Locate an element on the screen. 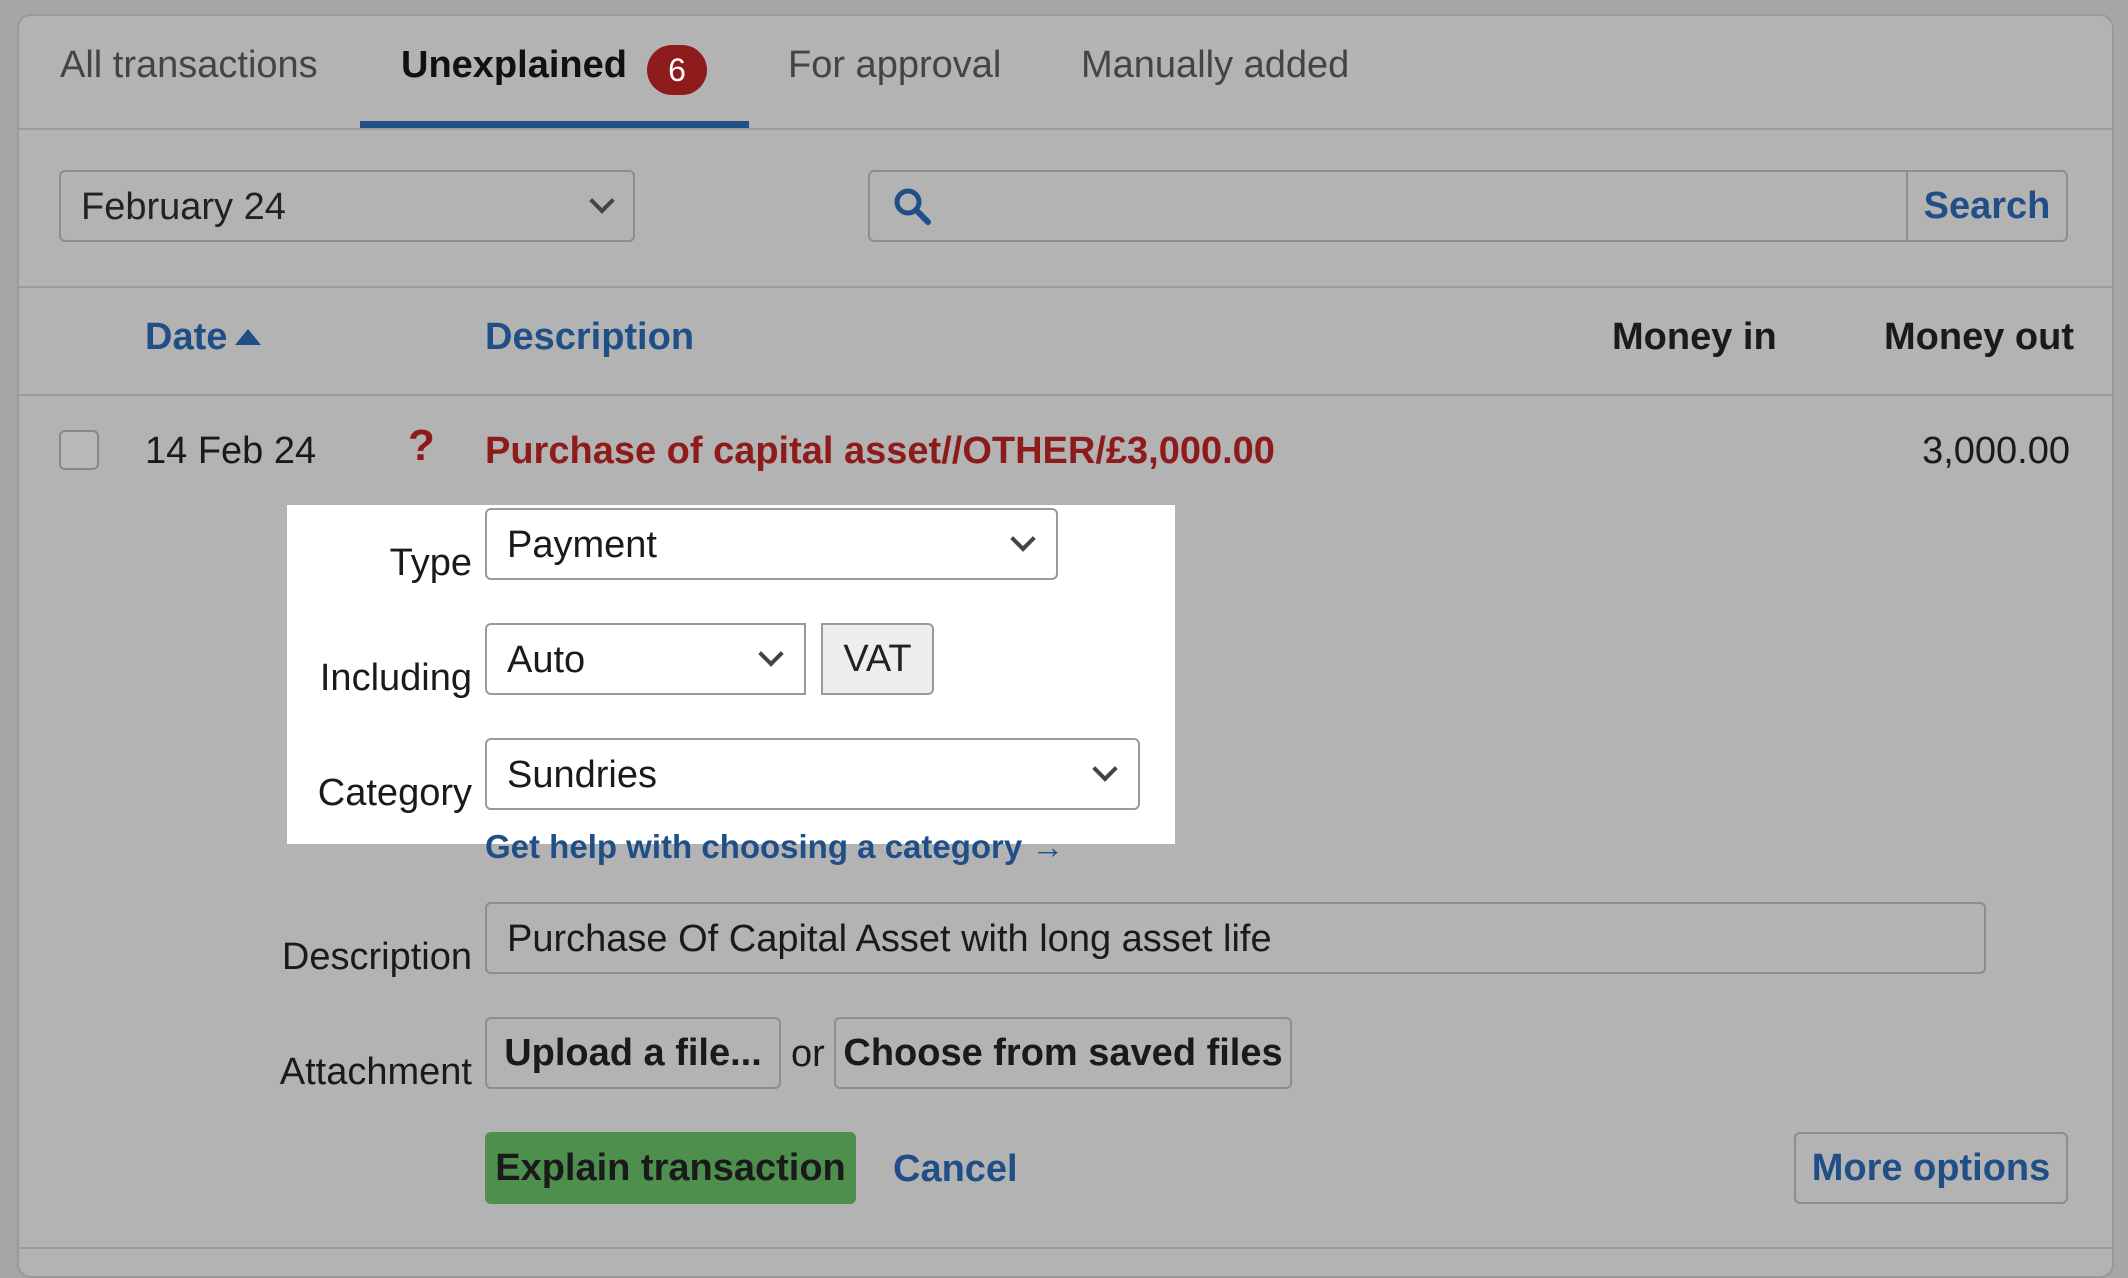 This screenshot has width=2128, height=1278. tab-manually-added: Manually added is located at coordinates (1215, 65).